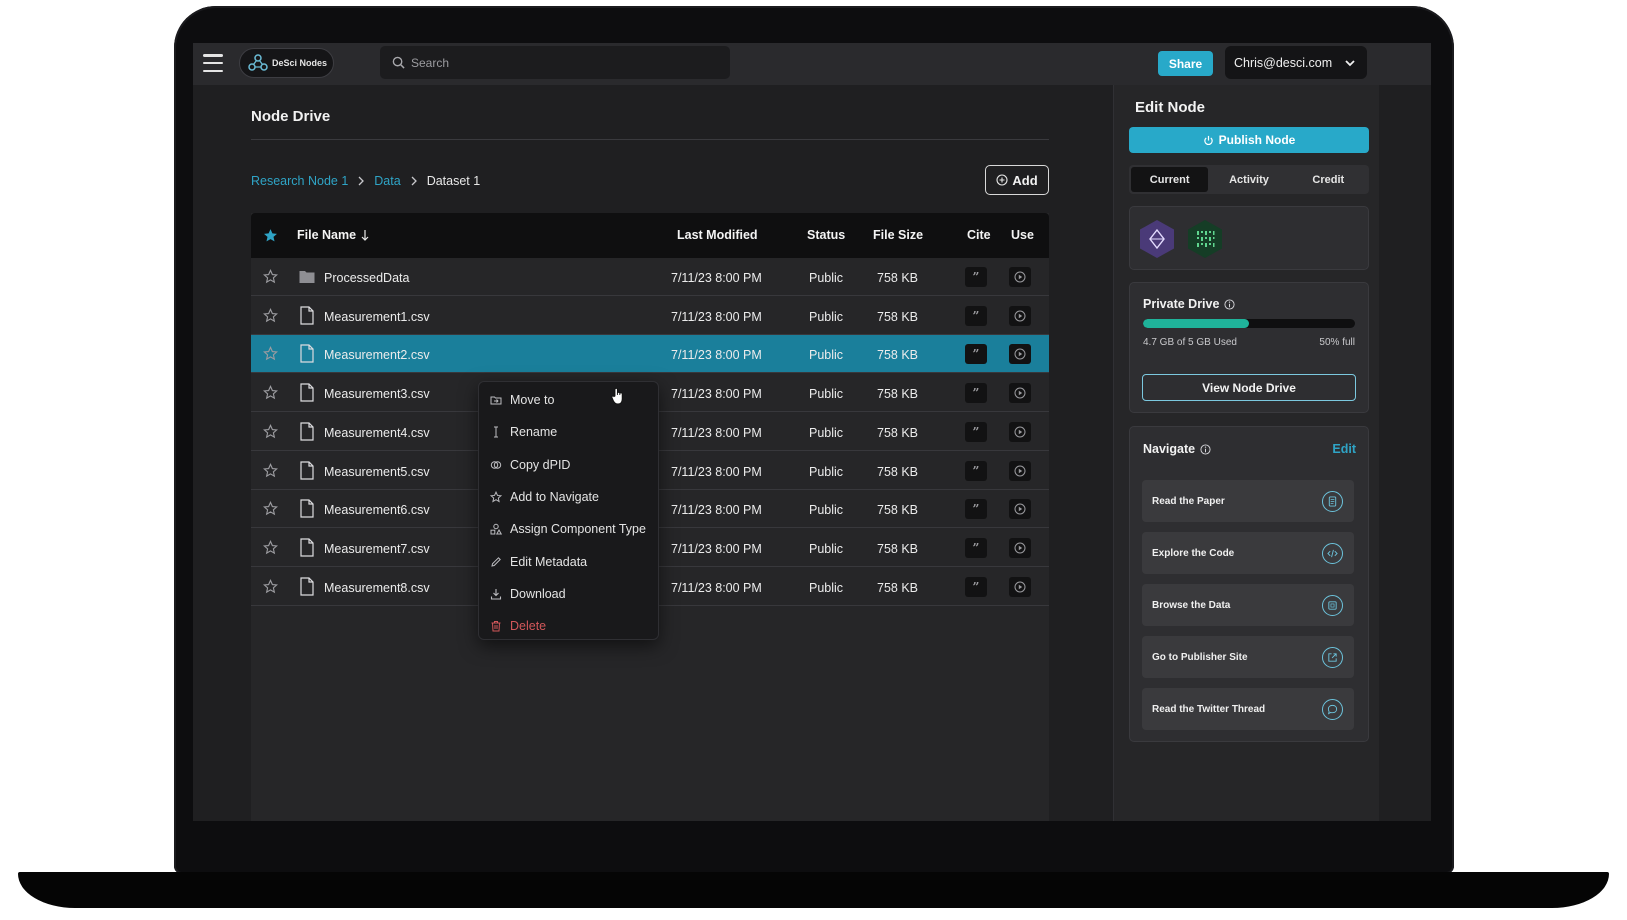  What do you see at coordinates (1170, 107) in the screenshot?
I see `panel-title: Edit Node` at bounding box center [1170, 107].